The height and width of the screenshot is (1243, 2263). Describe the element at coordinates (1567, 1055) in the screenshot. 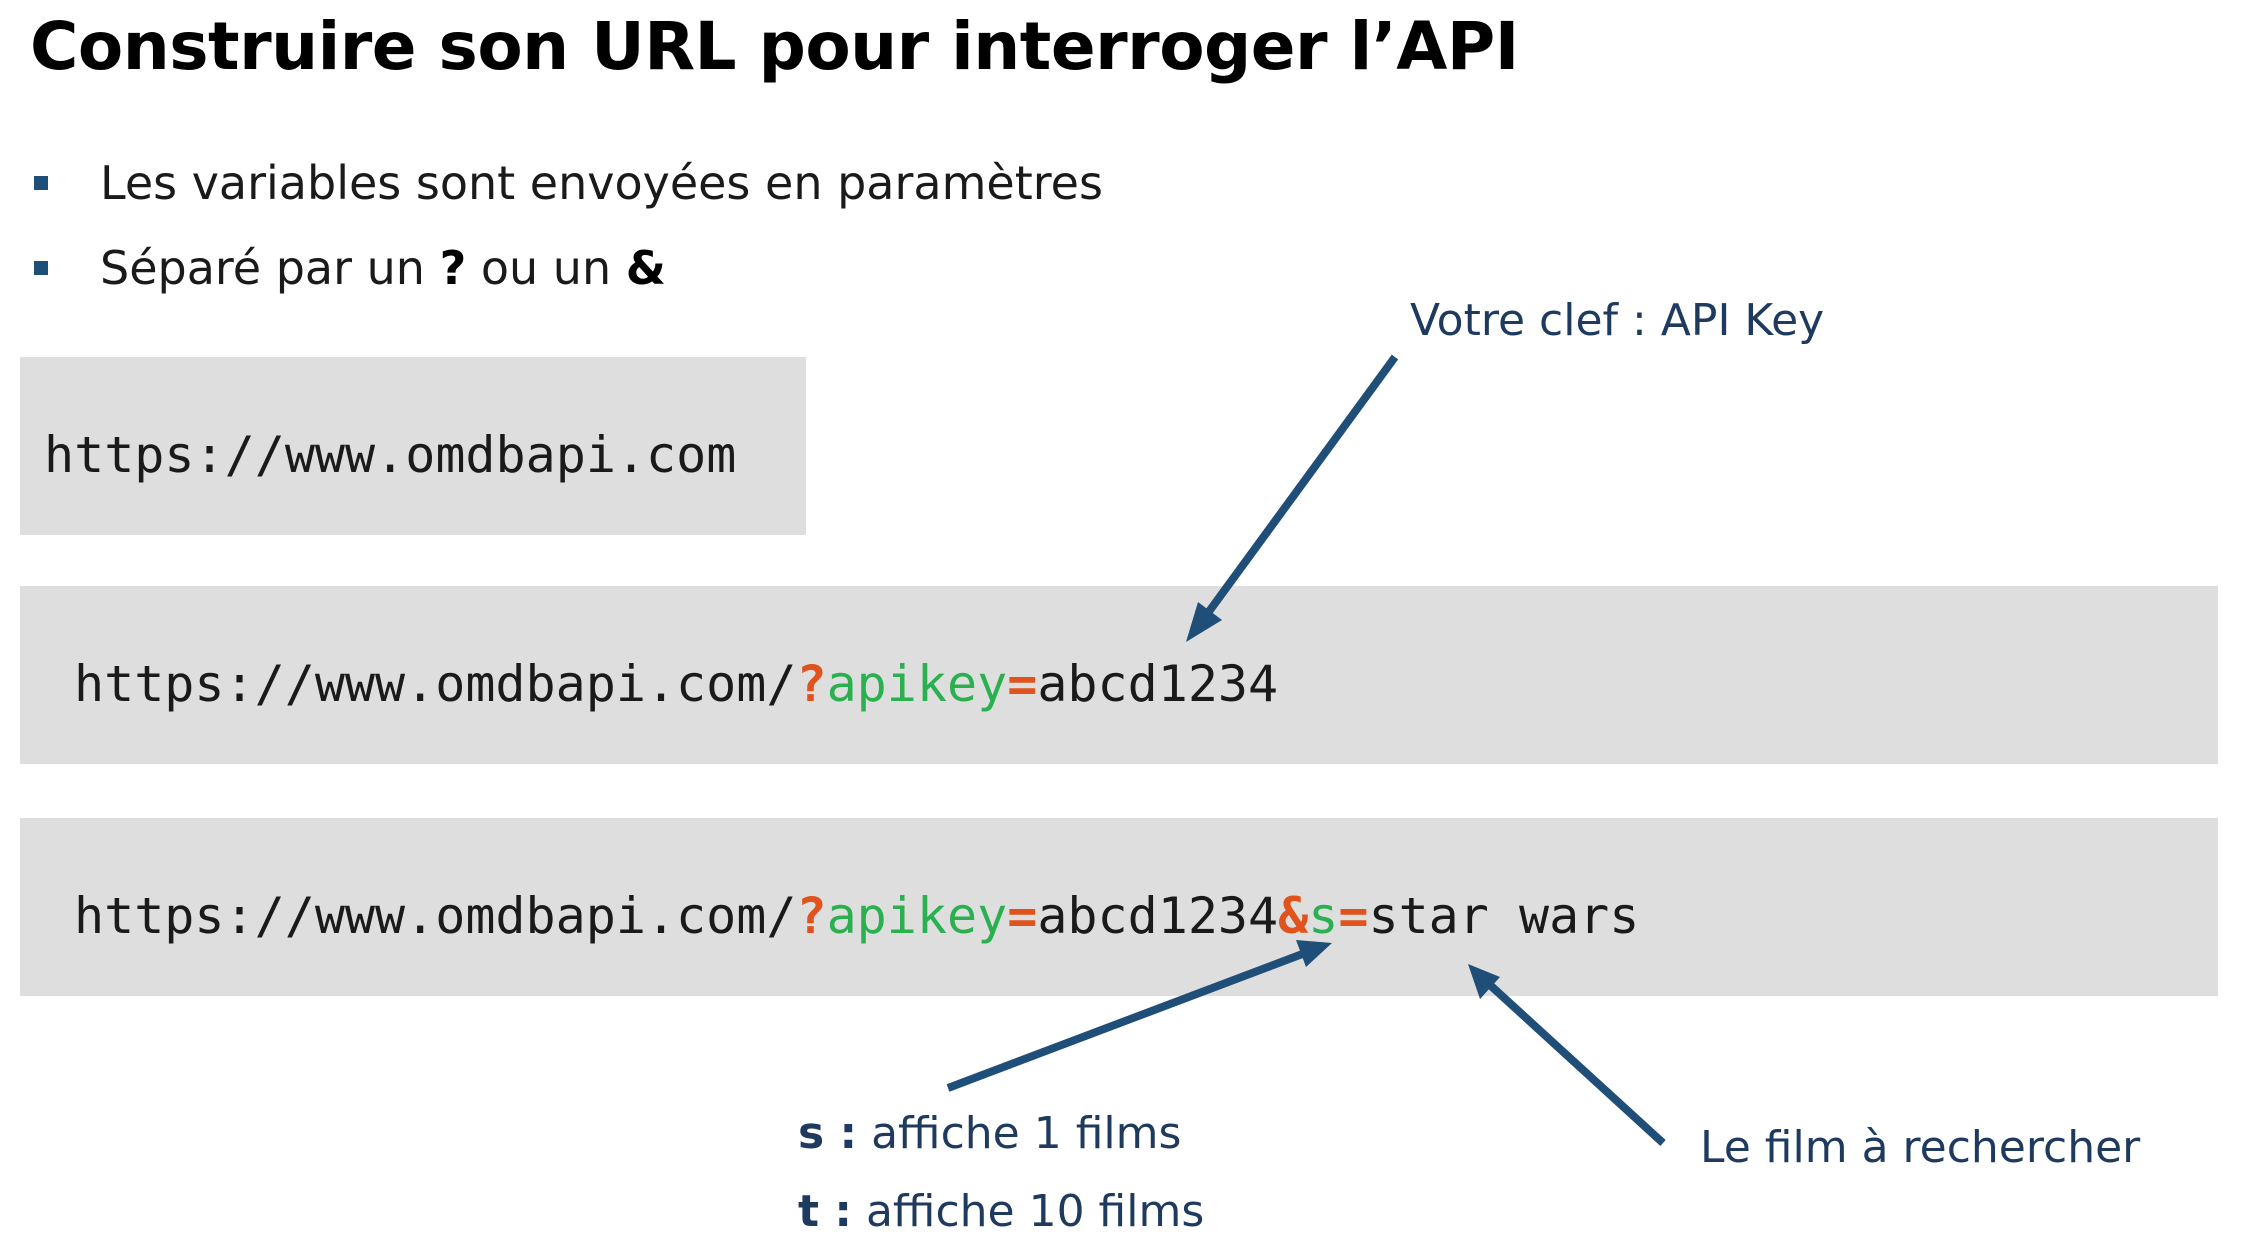

I see `arrow-film-icon` at that location.